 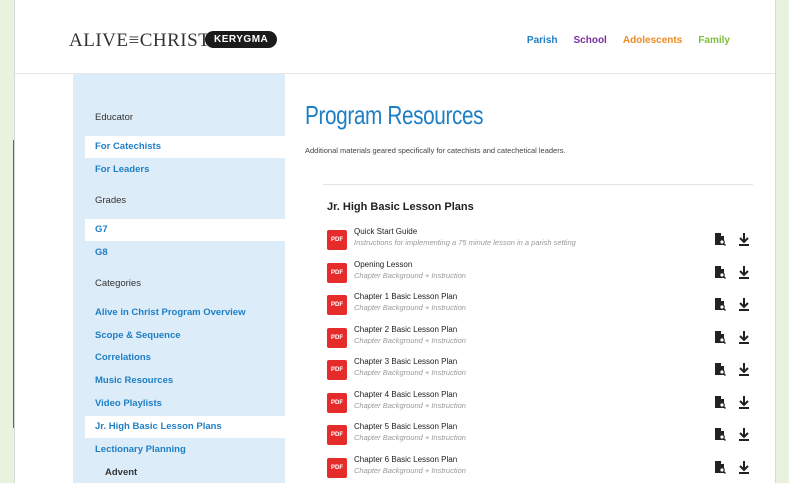 What do you see at coordinates (190, 450) in the screenshot?
I see `sidebar-item-lectionary-planning: Lectionary Planning` at bounding box center [190, 450].